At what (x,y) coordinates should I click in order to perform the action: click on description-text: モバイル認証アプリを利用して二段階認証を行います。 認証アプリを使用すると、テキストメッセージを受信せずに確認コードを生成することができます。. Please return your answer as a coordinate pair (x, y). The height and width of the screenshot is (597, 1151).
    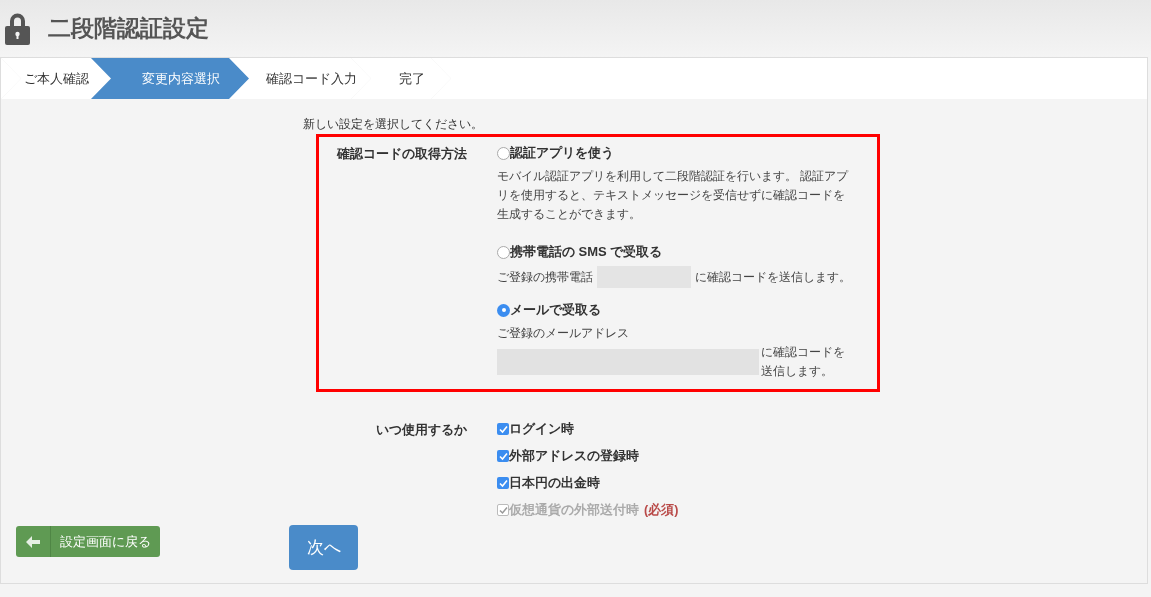
    Looking at the image, I should click on (673, 195).